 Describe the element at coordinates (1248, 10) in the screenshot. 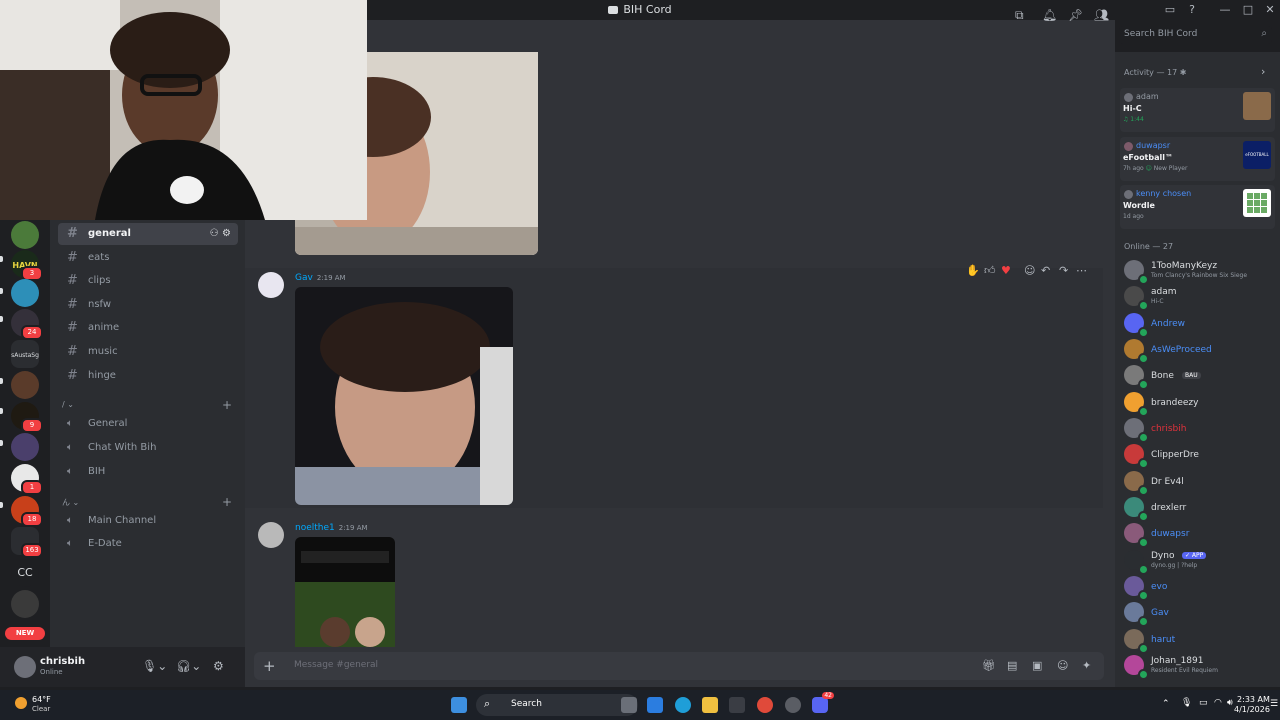

I see `maximize-button: □` at that location.